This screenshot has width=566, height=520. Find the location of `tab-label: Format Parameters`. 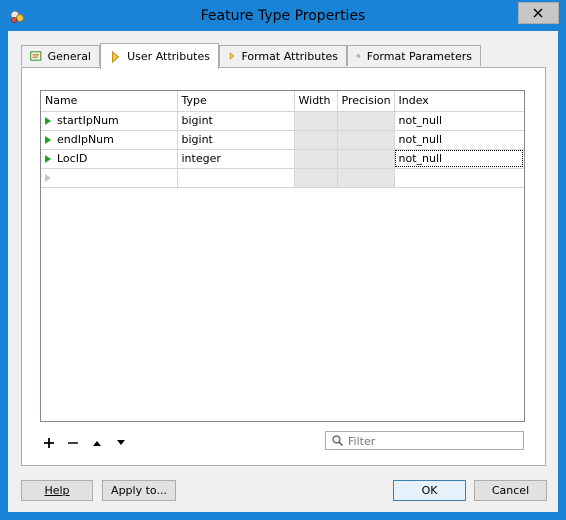

tab-label: Format Parameters is located at coordinates (419, 56).